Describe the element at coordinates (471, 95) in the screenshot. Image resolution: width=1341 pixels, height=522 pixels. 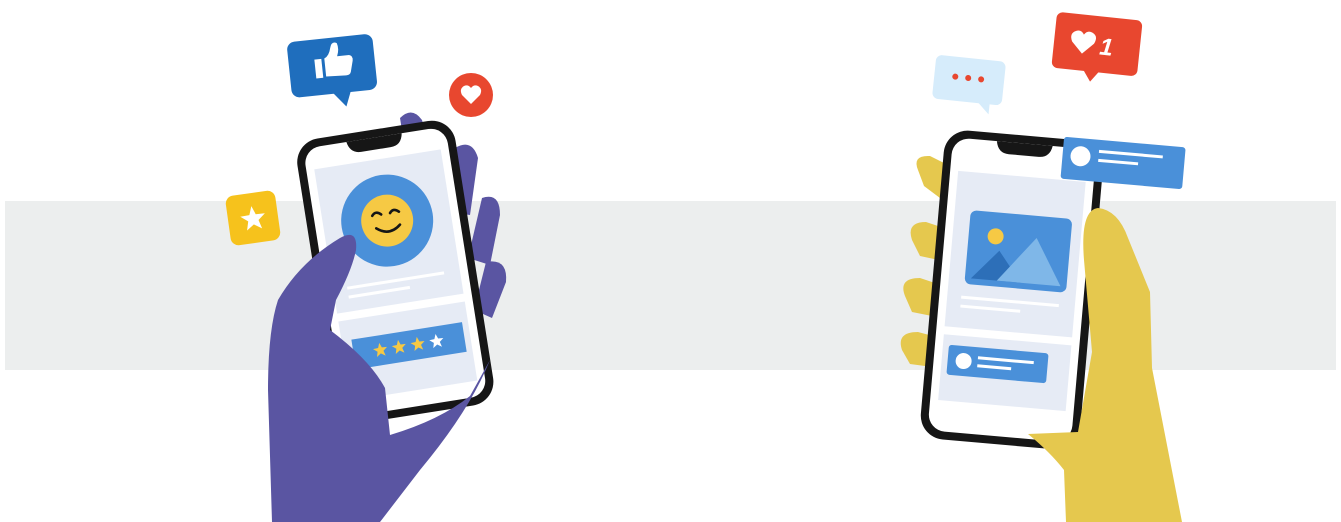
I see `heart-icon` at that location.